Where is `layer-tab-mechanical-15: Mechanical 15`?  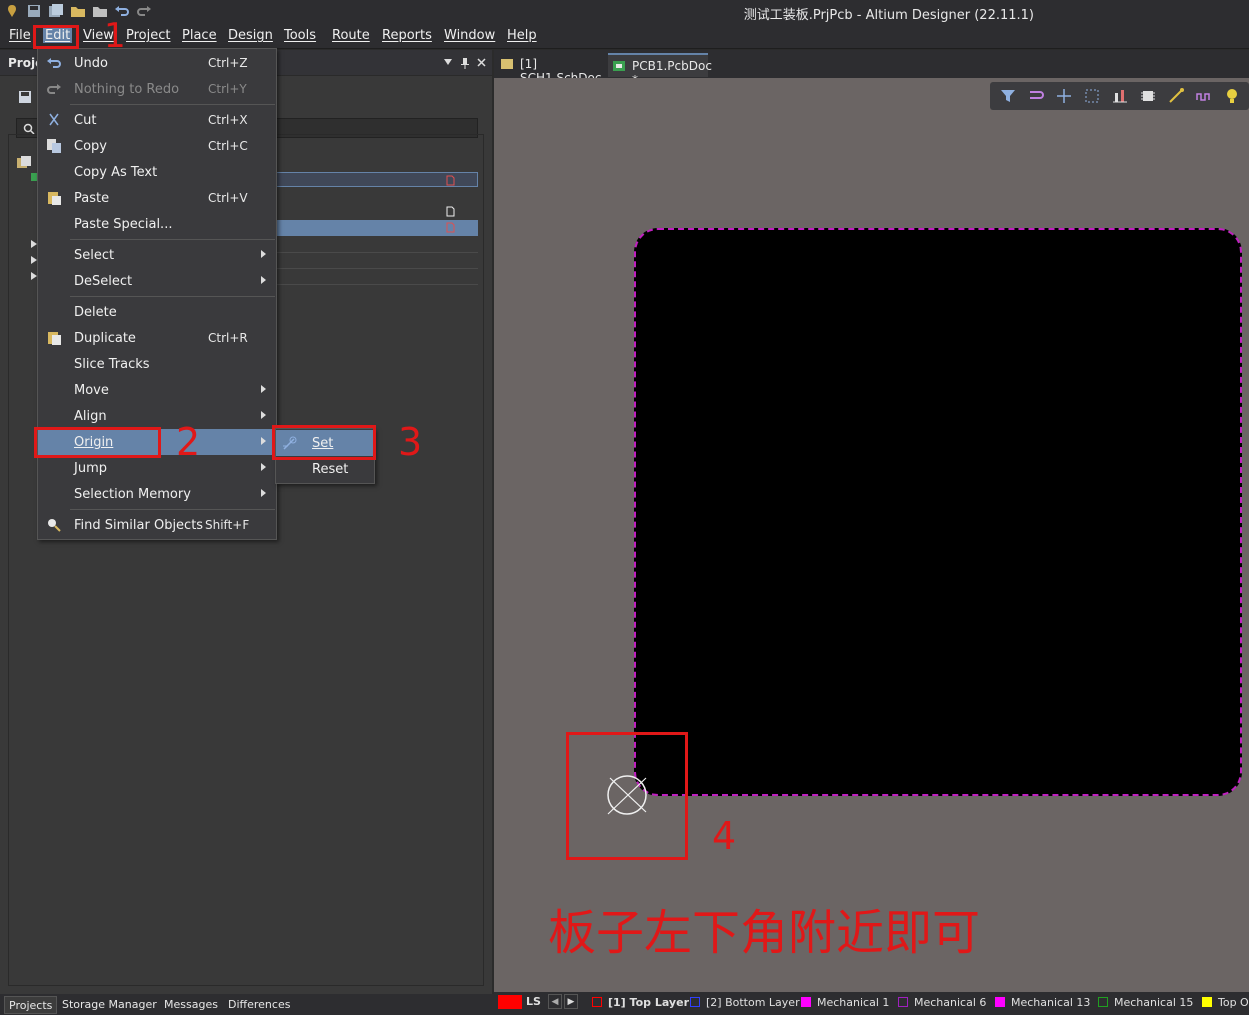 layer-tab-mechanical-15: Mechanical 15 is located at coordinates (1145, 1002).